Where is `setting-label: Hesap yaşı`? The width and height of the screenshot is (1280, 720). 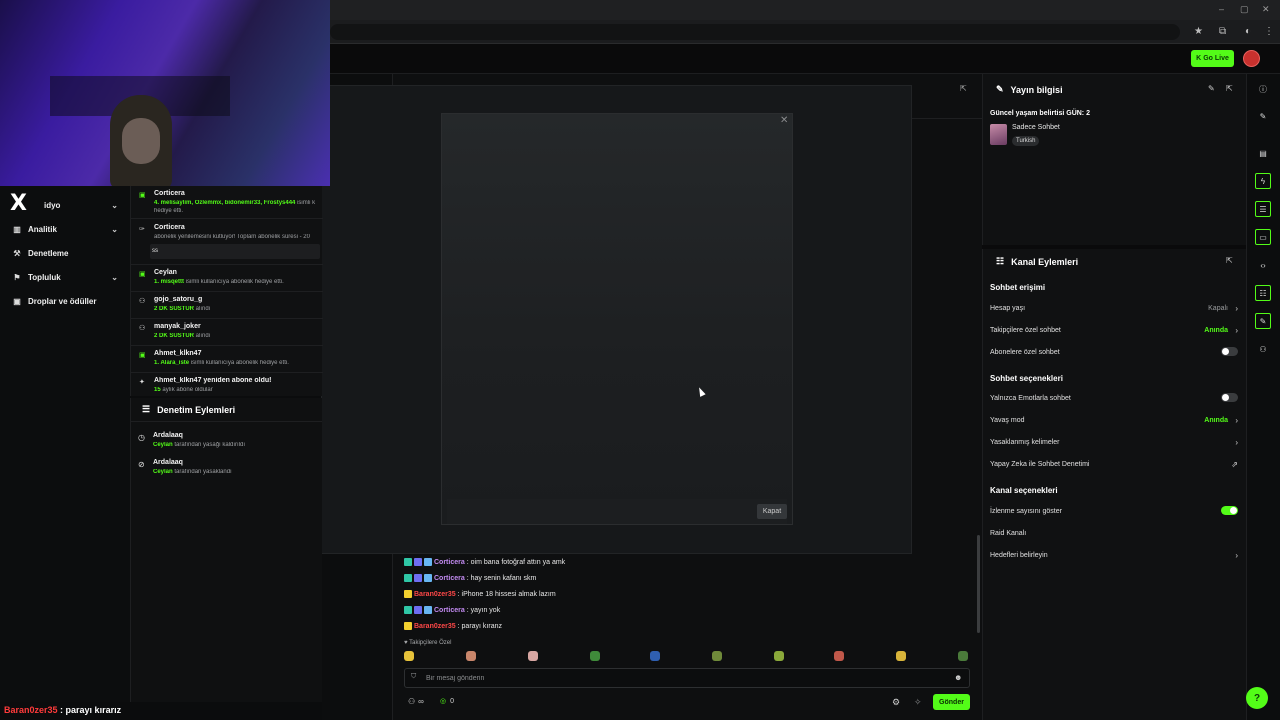
setting-label: Hesap yaşı is located at coordinates (1008, 308).